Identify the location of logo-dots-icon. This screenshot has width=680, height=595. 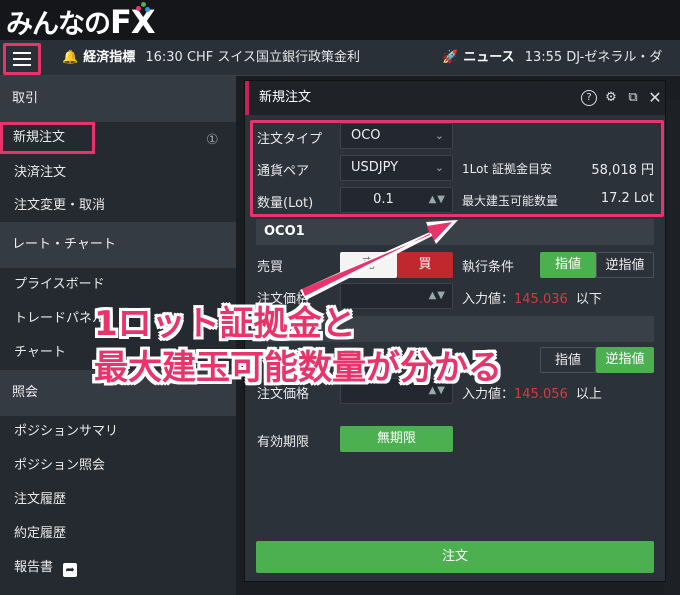
(143, 7).